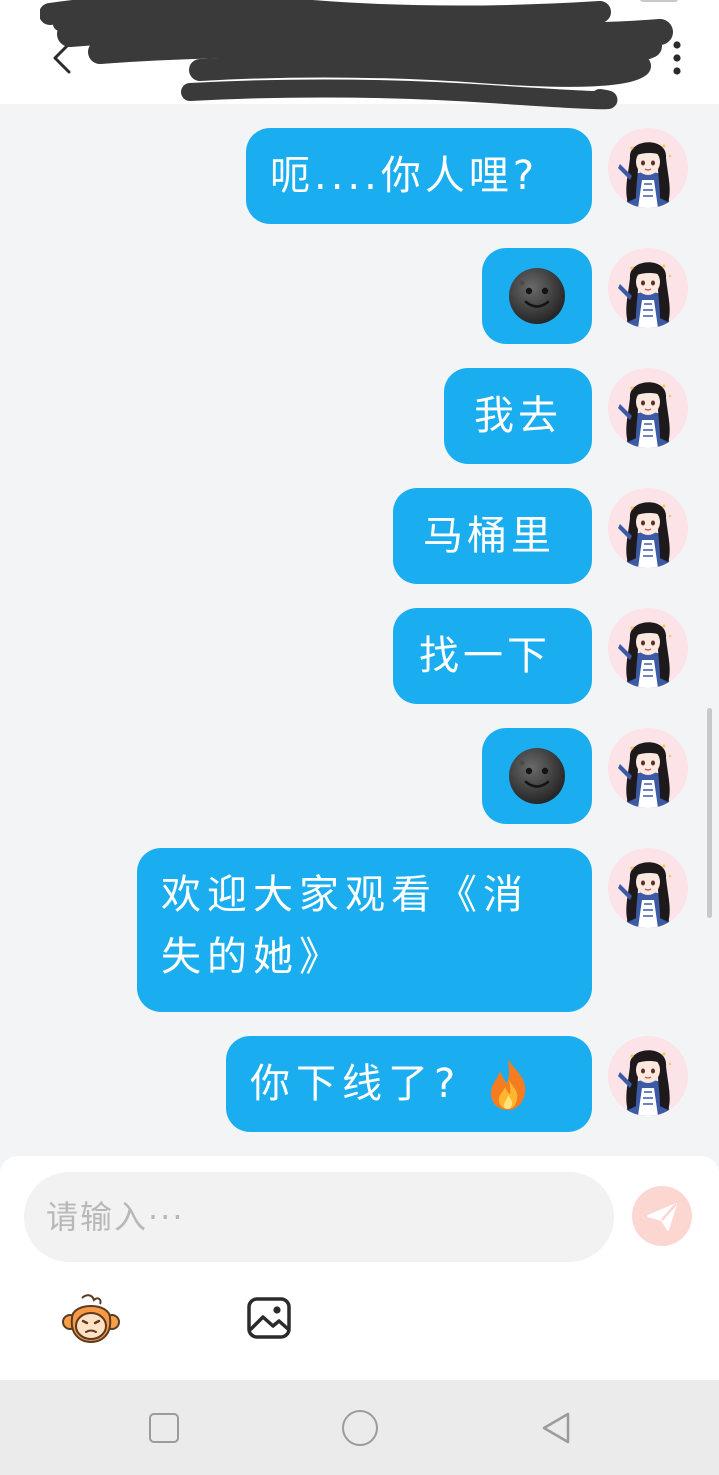  I want to click on more-vertical-icon, so click(677, 58).